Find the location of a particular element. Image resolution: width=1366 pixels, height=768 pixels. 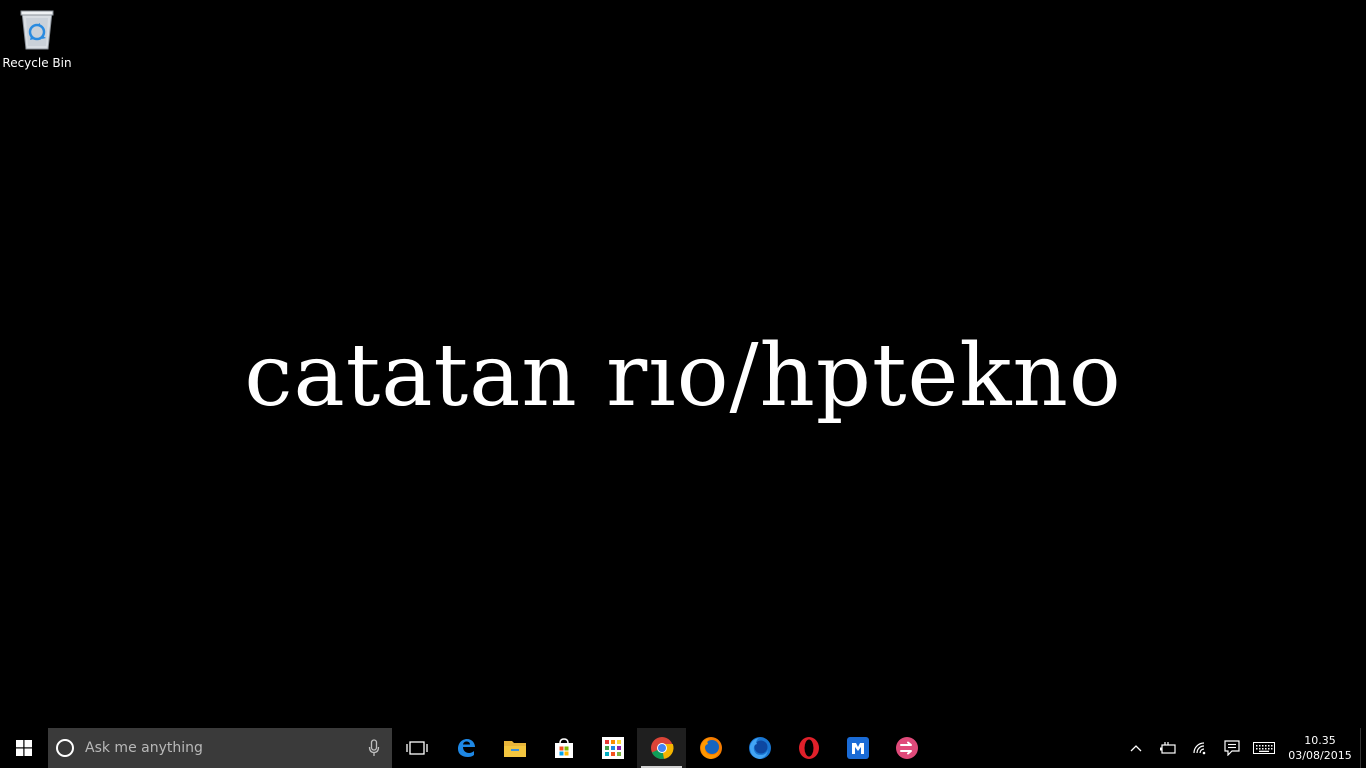

taskbar-app-pink is located at coordinates (906, 748).